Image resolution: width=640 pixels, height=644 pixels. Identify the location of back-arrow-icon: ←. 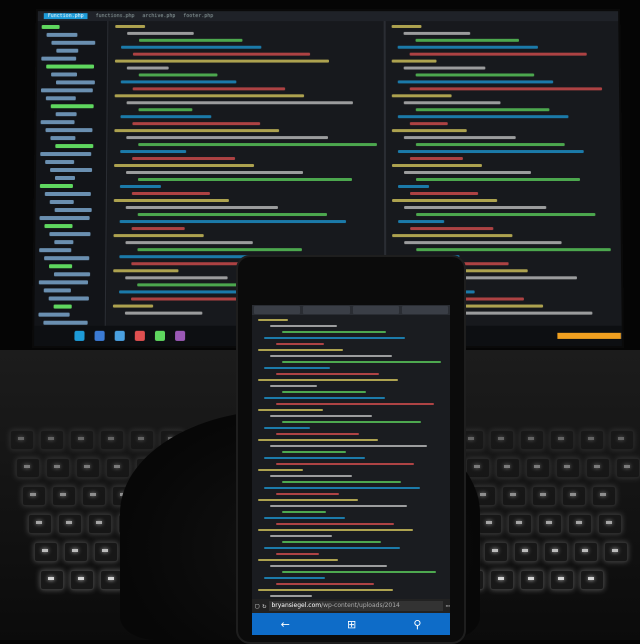
(285, 624).